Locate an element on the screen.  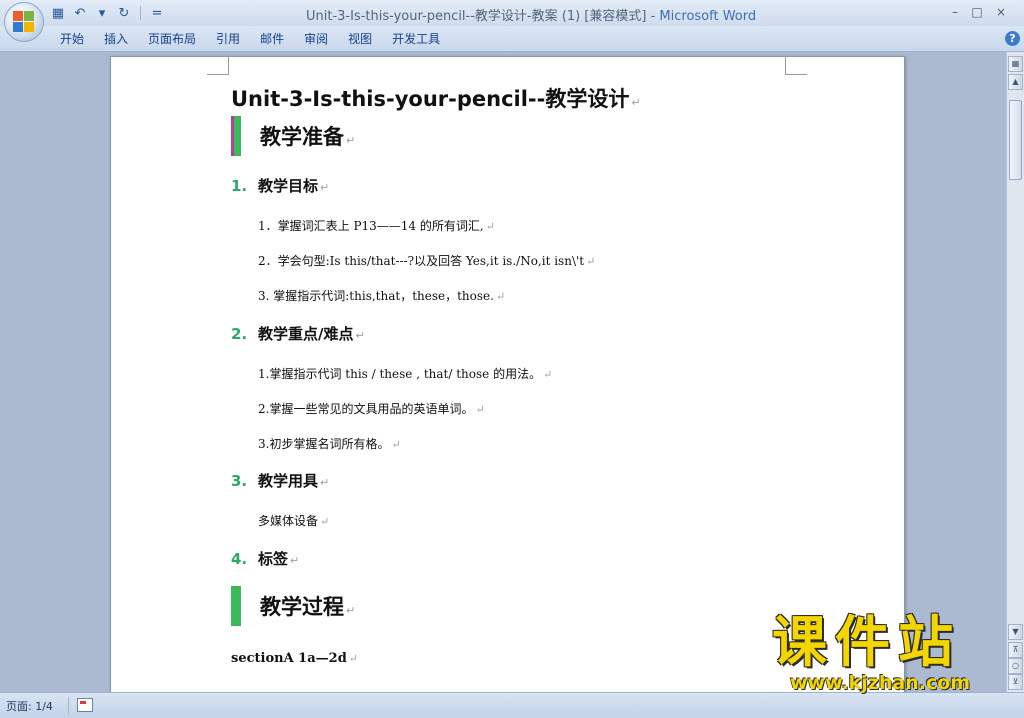
tools-line: 多媒体设备 ↵ is located at coordinates (294, 521).